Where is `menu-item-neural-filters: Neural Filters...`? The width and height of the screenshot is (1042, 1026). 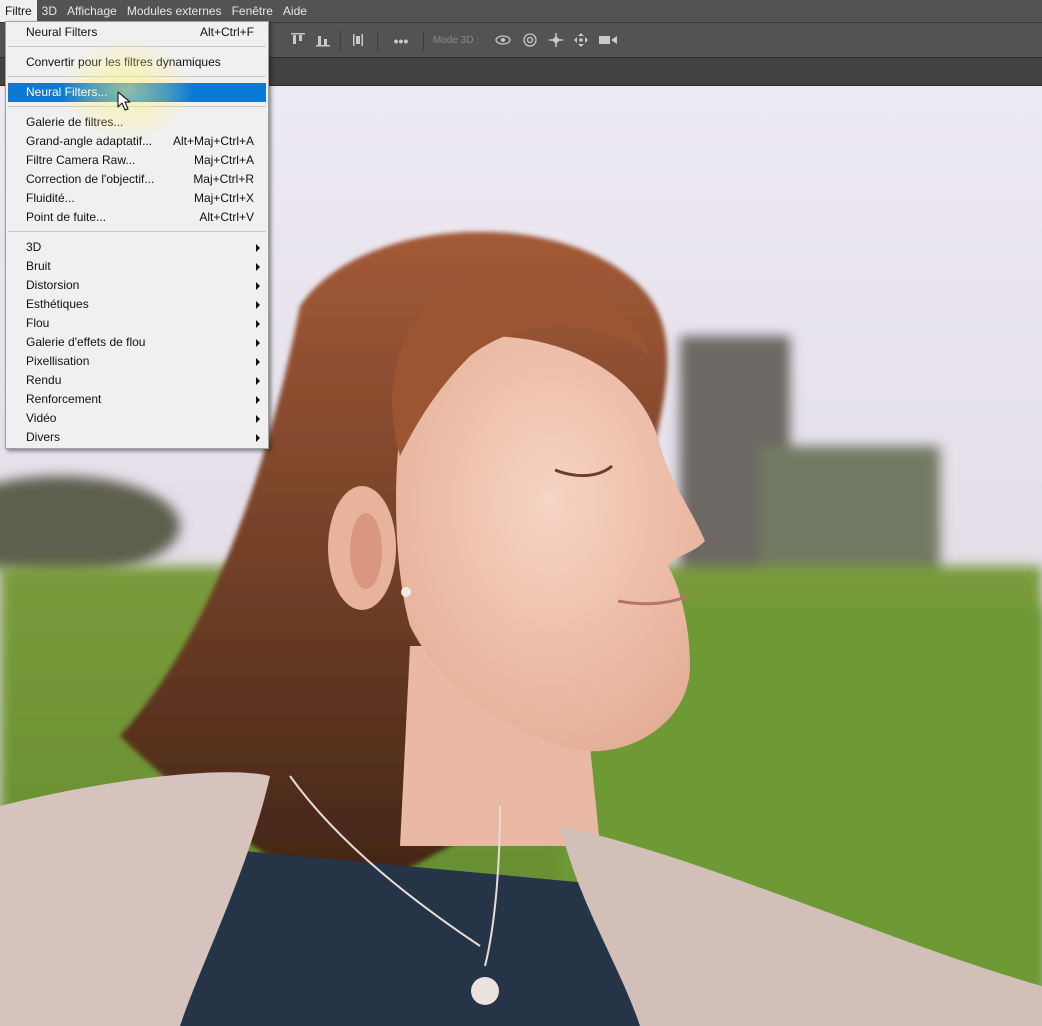 menu-item-neural-filters: Neural Filters... is located at coordinates (137, 92).